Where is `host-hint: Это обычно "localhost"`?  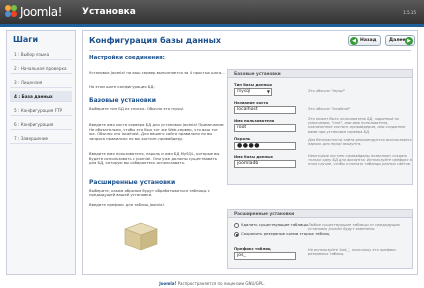 host-hint: Это обычно "localhost" is located at coordinates (329, 109).